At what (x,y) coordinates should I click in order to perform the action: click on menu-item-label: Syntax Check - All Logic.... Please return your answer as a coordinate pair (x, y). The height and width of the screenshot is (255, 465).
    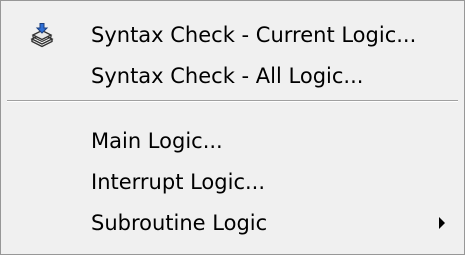
    Looking at the image, I should click on (227, 76).